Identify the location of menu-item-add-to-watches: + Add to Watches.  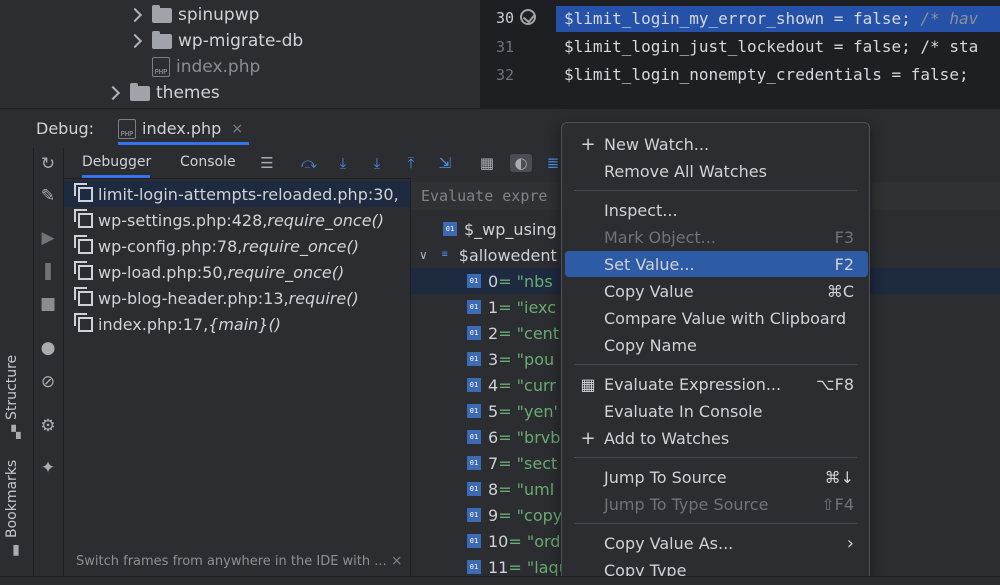
(716, 438).